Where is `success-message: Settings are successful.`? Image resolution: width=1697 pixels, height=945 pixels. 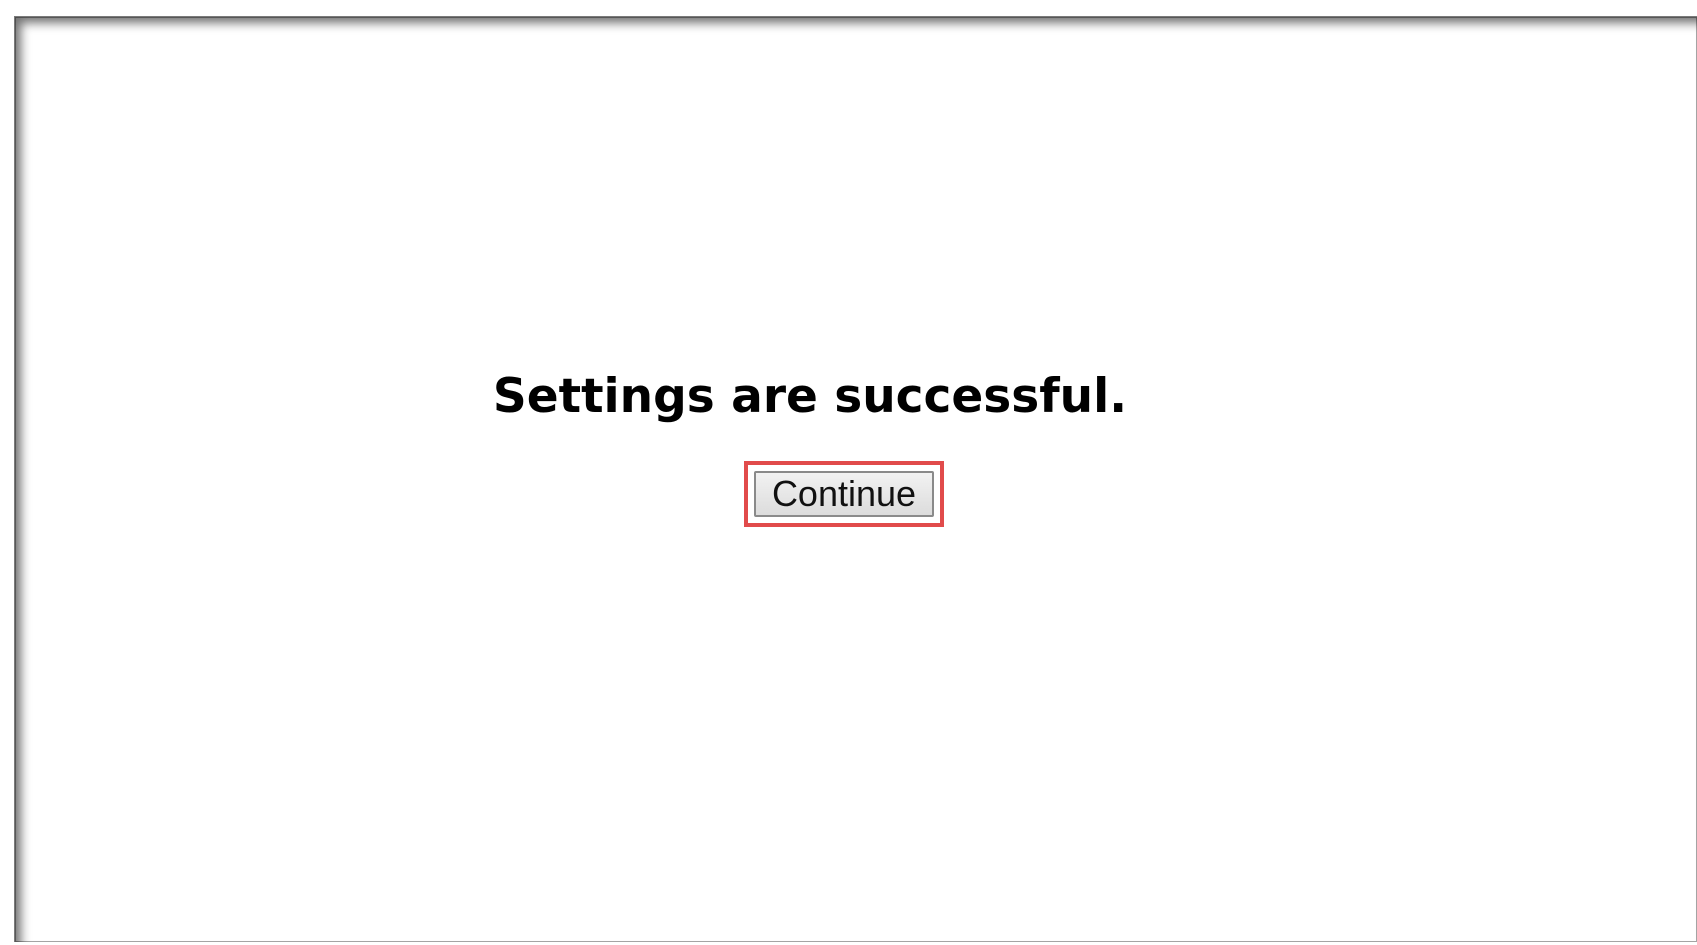 success-message: Settings are successful. is located at coordinates (810, 396).